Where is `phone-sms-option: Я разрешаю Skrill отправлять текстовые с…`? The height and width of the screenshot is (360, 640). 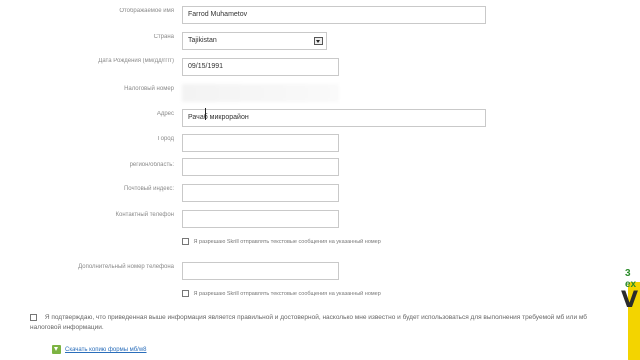
phone-sms-option: Я разрешаю Skrill отправлять текстовые с… is located at coordinates (281, 241).